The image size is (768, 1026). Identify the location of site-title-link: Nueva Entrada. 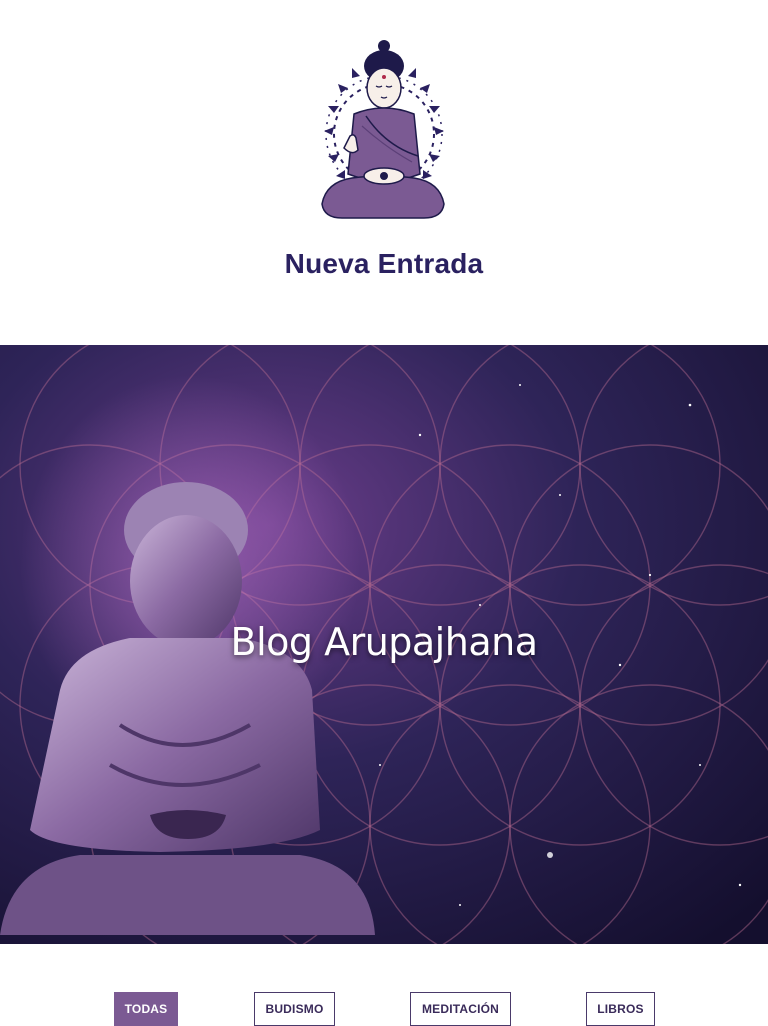
(384, 264).